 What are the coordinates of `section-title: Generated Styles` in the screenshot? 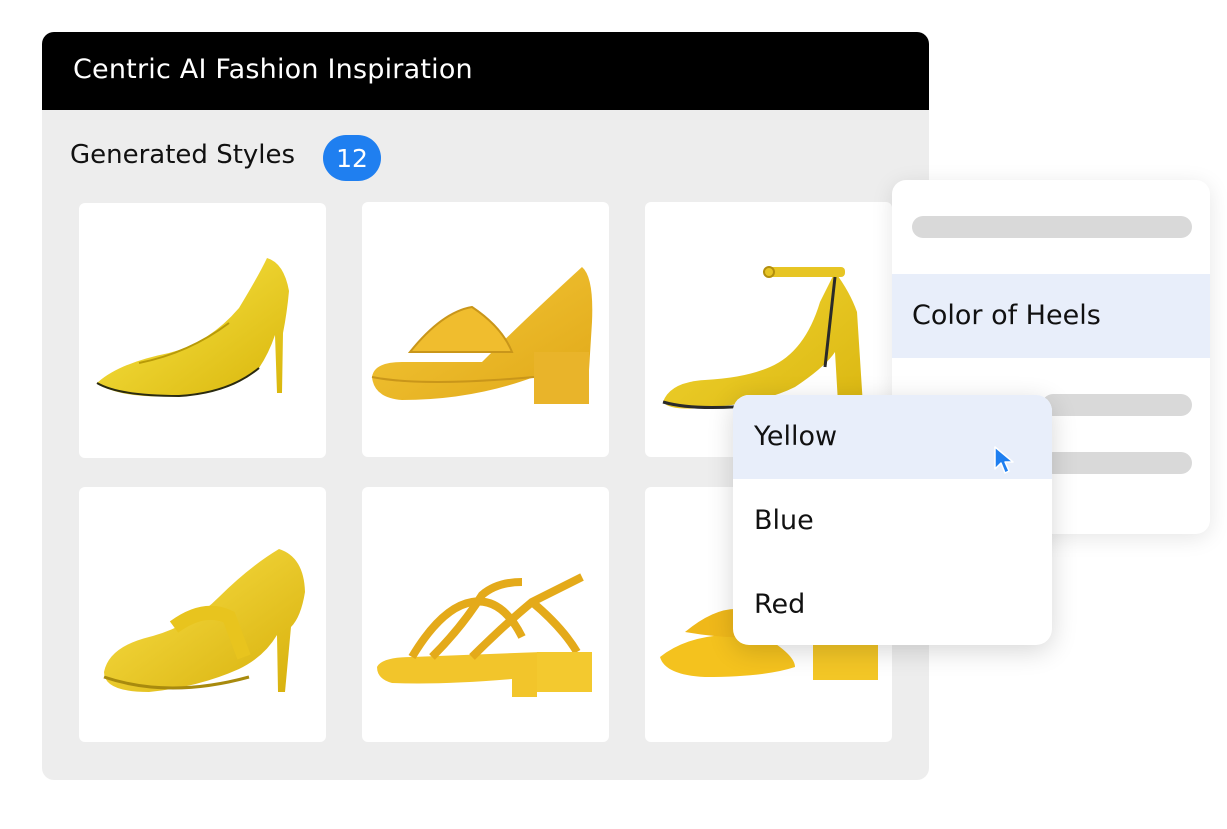 It's located at (183, 155).